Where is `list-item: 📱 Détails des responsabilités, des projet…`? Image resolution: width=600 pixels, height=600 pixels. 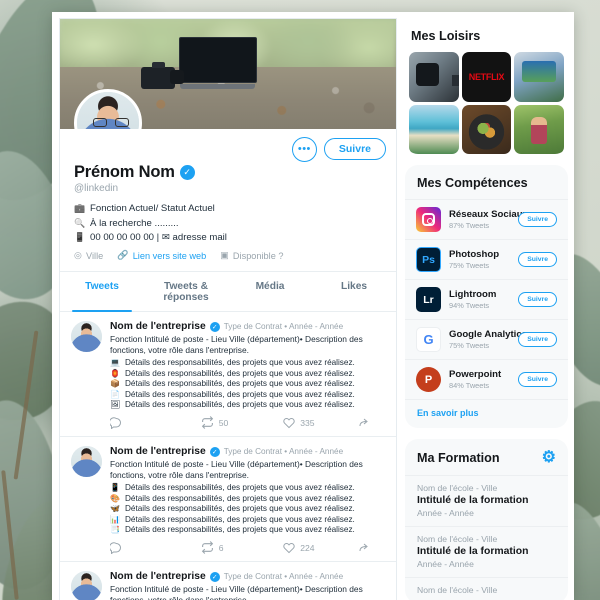
list-item: 📱 Détails des responsabilités, des projet… is located at coordinates (247, 487).